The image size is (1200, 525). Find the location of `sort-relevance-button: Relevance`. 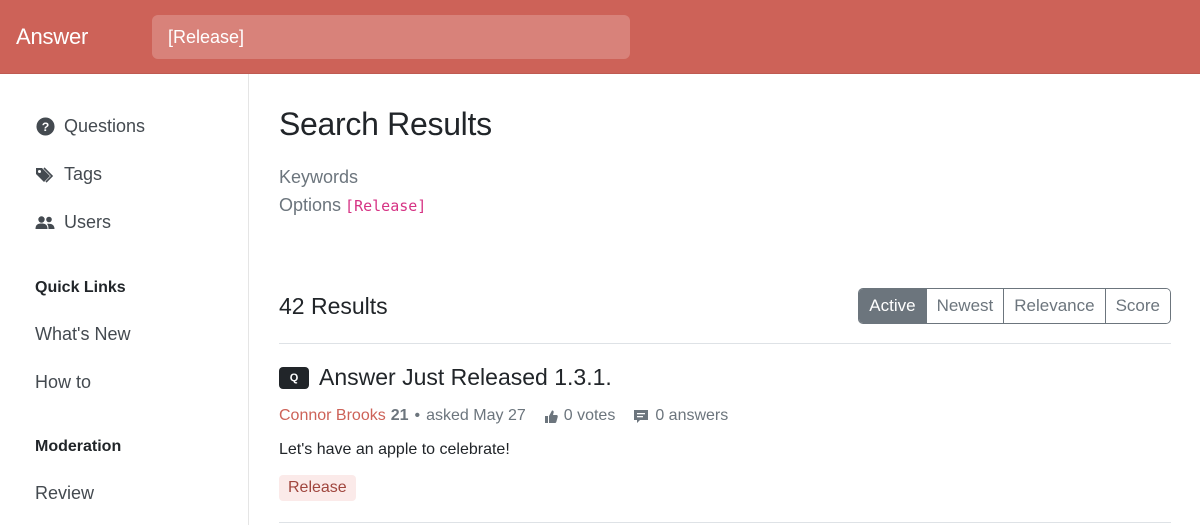

sort-relevance-button: Relevance is located at coordinates (1054, 306).